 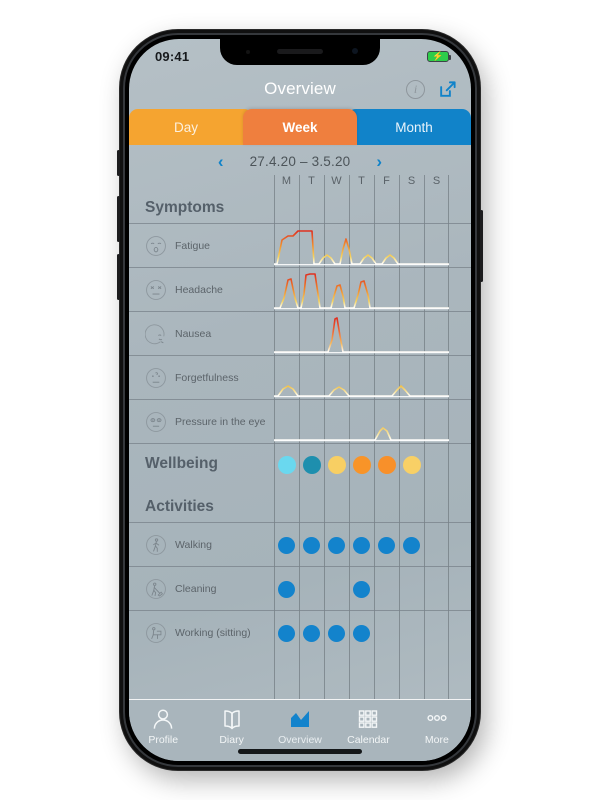 I want to click on day-header-sat: S, so click(x=411, y=181).